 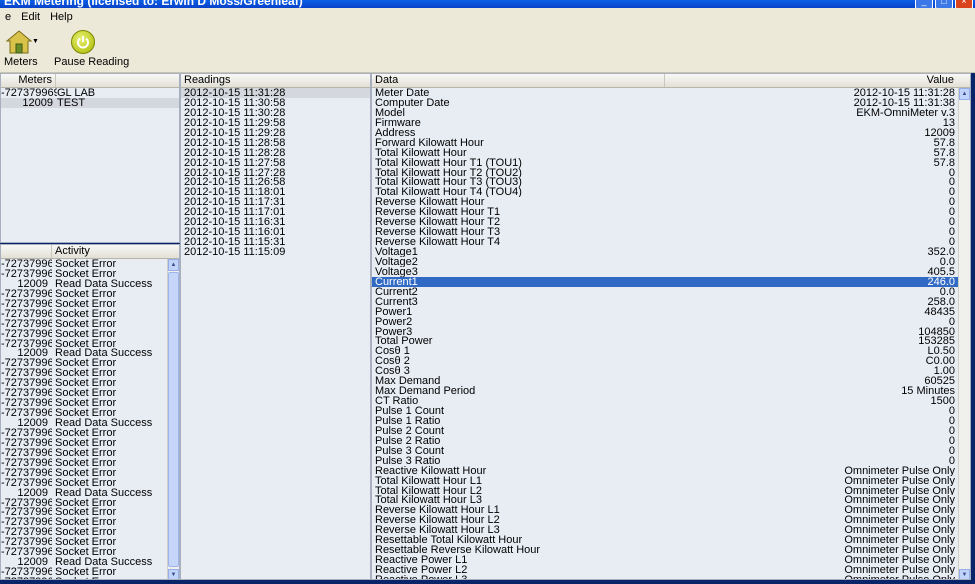 I want to click on meter-row: -727379969 GL LAB, so click(x=90, y=93).